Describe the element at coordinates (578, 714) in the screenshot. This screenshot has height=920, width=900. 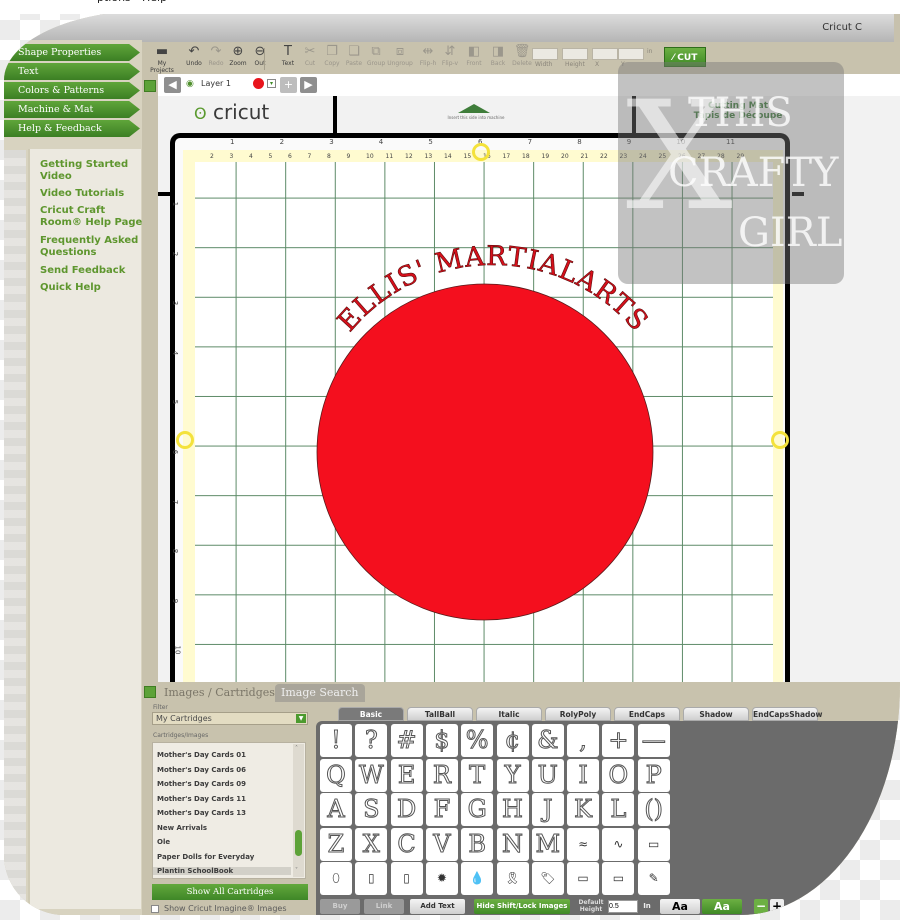
I see `font-tab-rolypoly: RolyPoly` at that location.